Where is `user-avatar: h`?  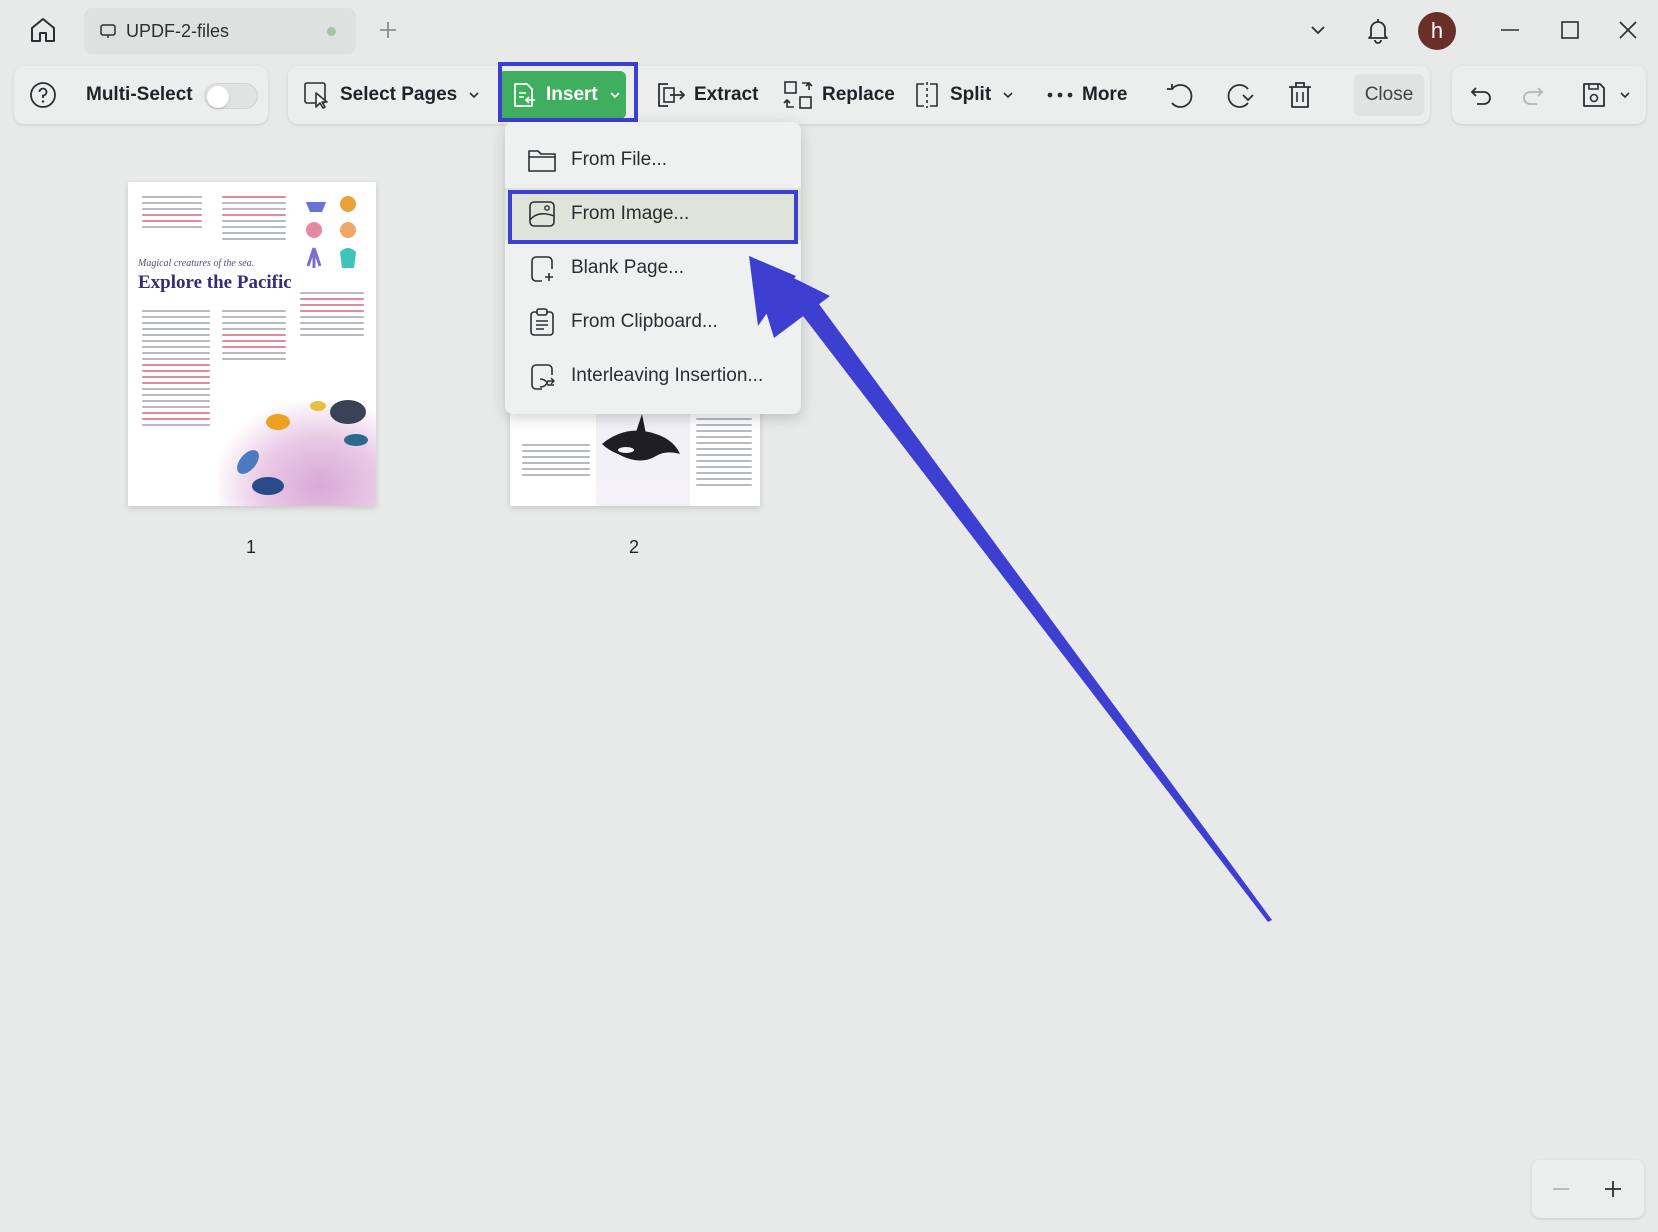 user-avatar: h is located at coordinates (1437, 31).